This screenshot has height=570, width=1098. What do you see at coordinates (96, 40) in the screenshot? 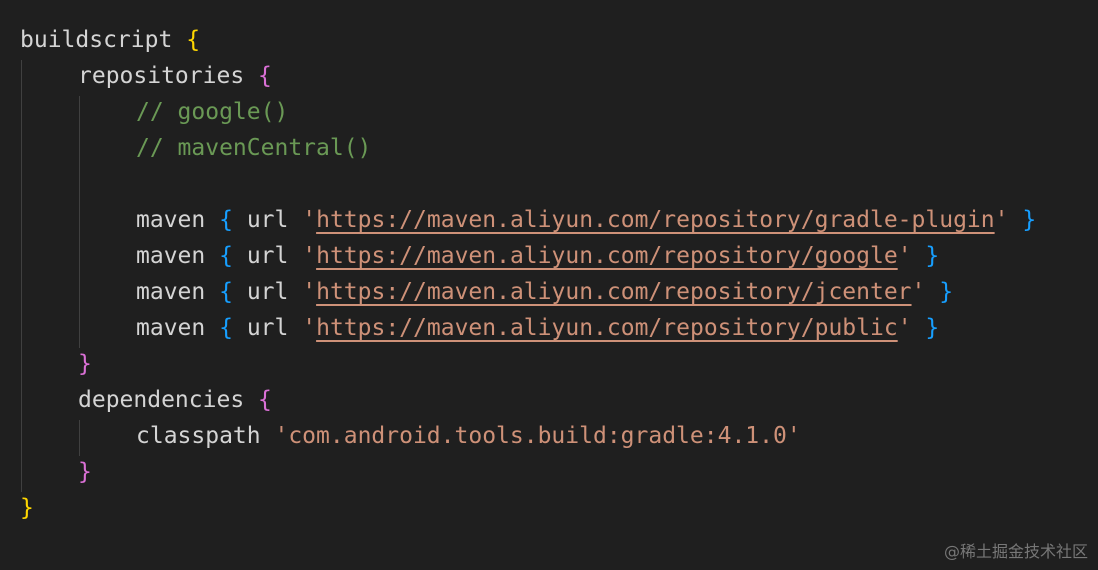
I see `keyword-buildscript: buildscript` at bounding box center [96, 40].